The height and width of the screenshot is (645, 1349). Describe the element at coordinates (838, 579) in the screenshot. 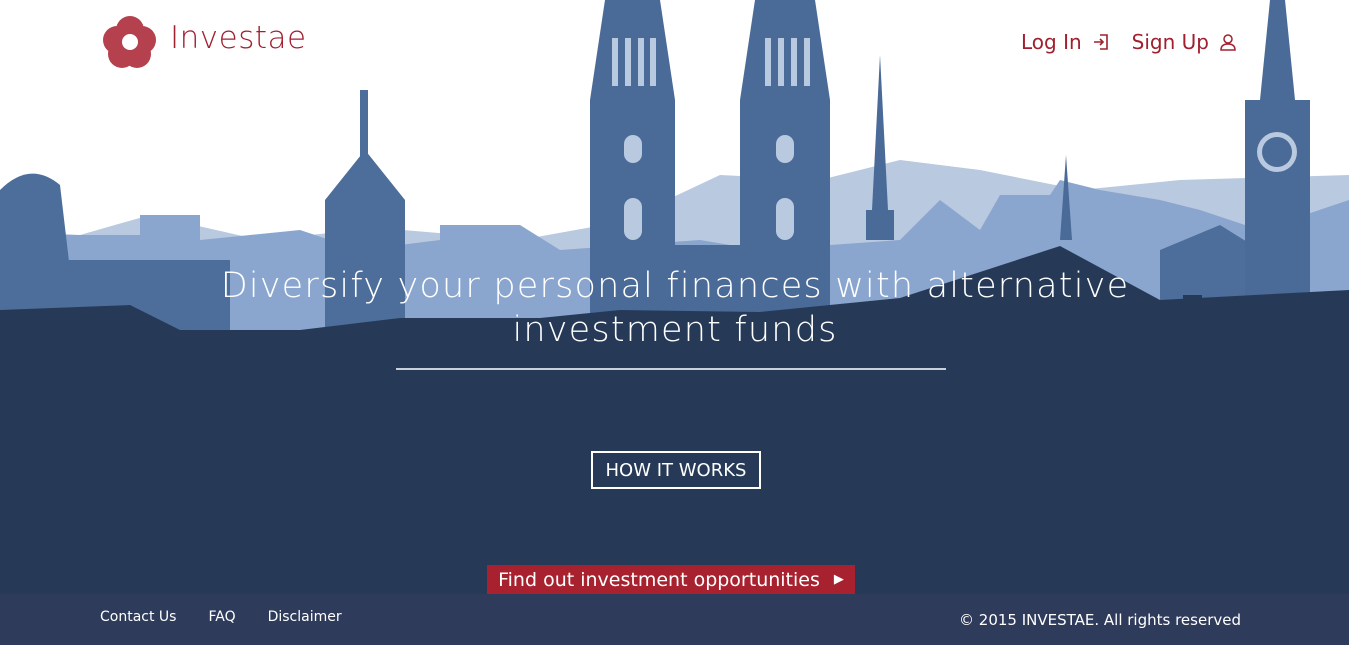

I see `play-arrow-icon: ▶` at that location.